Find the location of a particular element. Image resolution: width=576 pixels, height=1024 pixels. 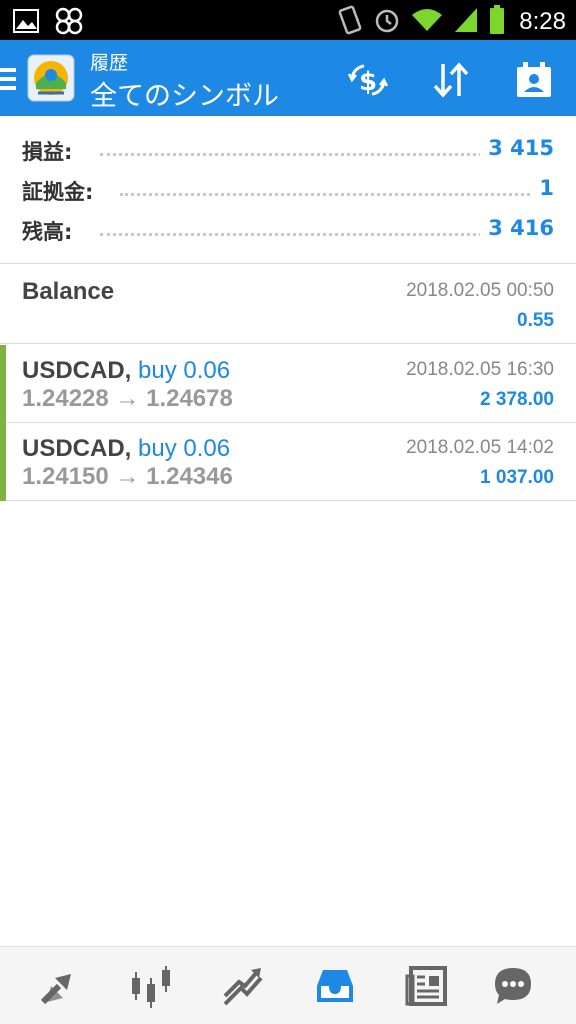

account-summary: 損益: 3 415 証拠金: 1 残高: 3 416 is located at coordinates (288, 191).